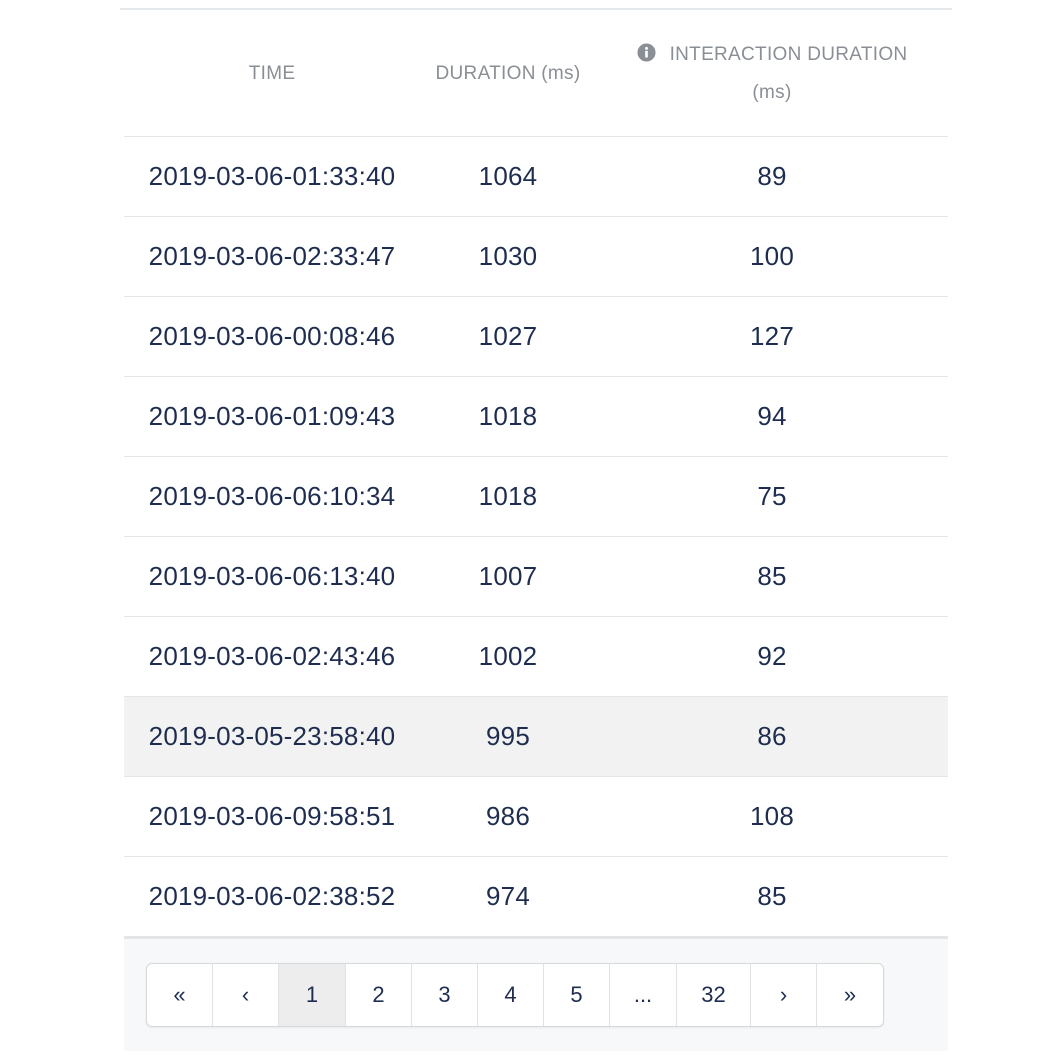 Image resolution: width=1040 pixels, height=1062 pixels. What do you see at coordinates (508, 736) in the screenshot?
I see `cell-duration: 995` at bounding box center [508, 736].